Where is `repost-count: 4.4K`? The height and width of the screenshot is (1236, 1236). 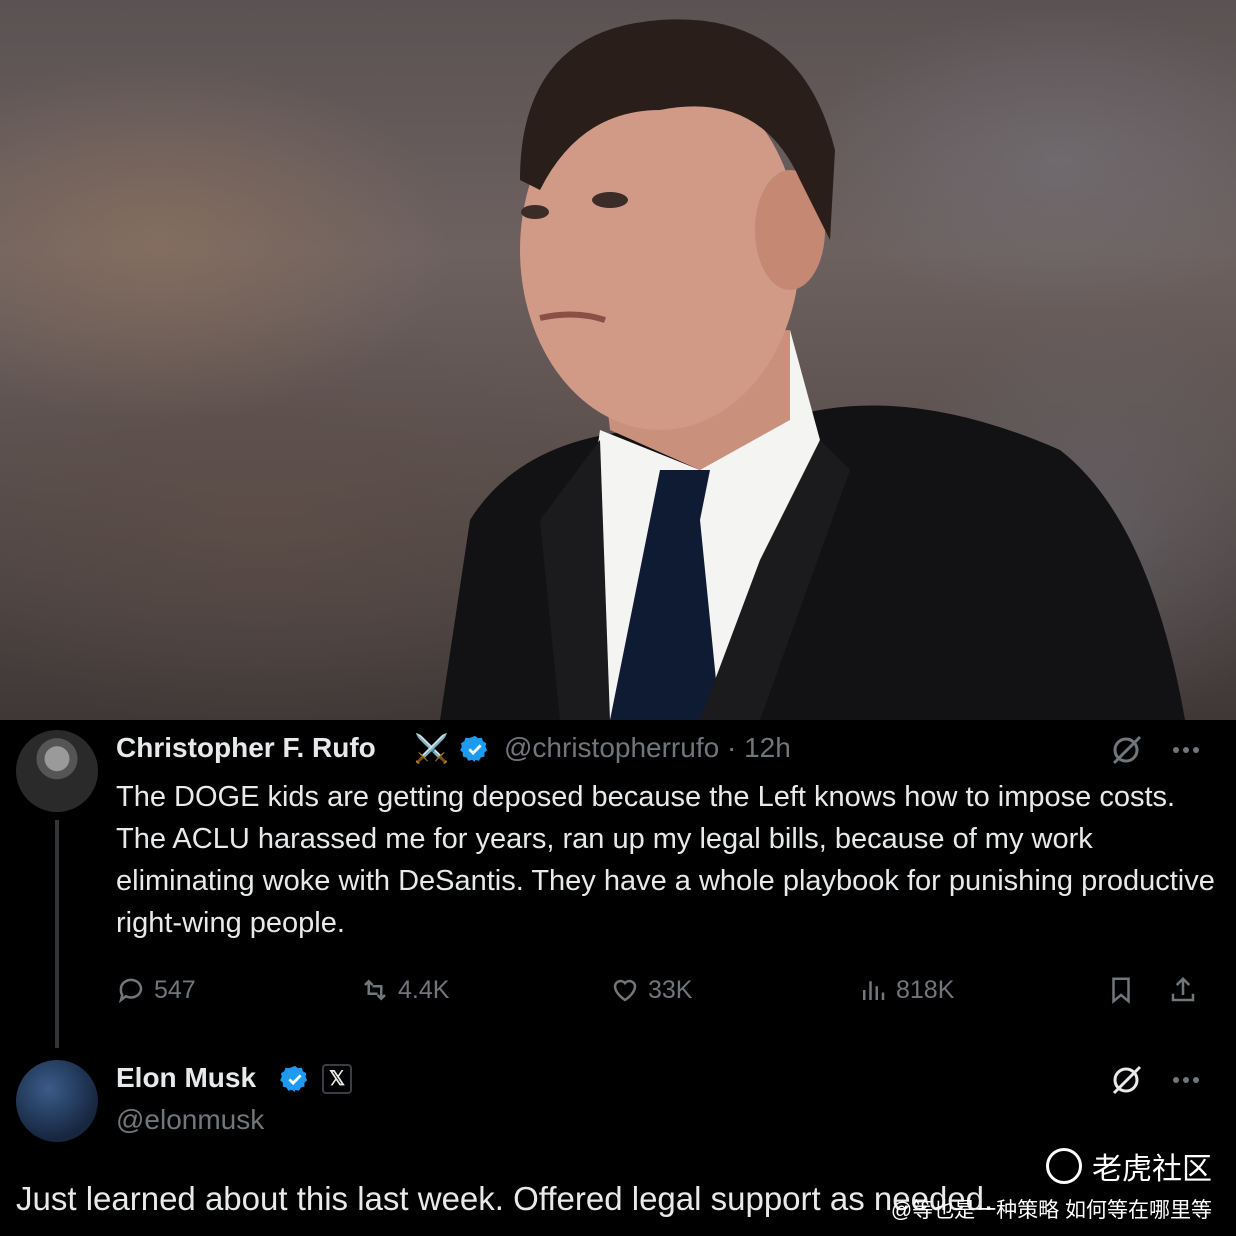
repost-count: 4.4K is located at coordinates (424, 989).